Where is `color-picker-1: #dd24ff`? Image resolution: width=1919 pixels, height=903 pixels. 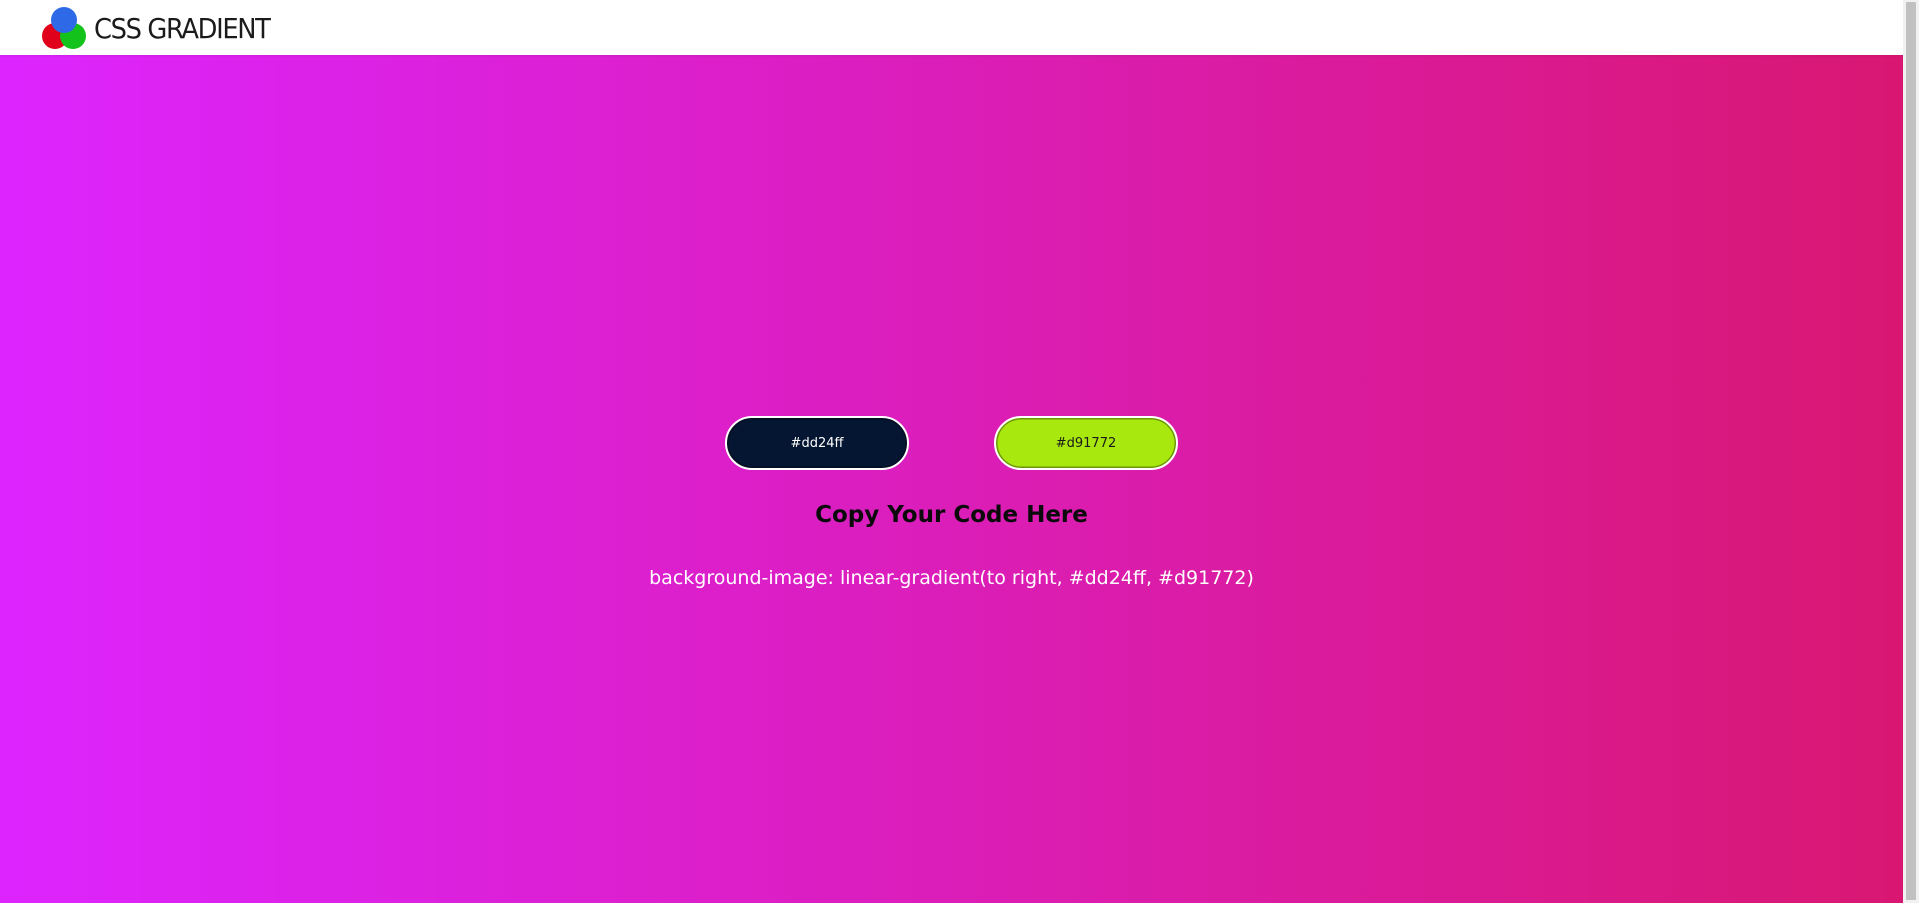 color-picker-1: #dd24ff is located at coordinates (817, 443).